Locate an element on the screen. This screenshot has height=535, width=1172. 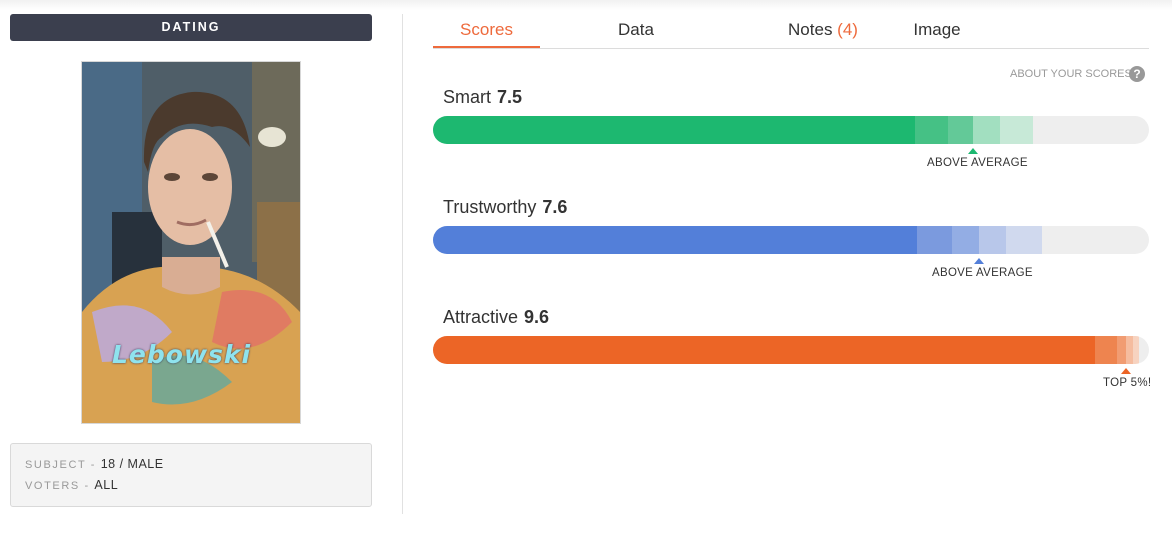
score-value: 9.6 is located at coordinates (537, 317).